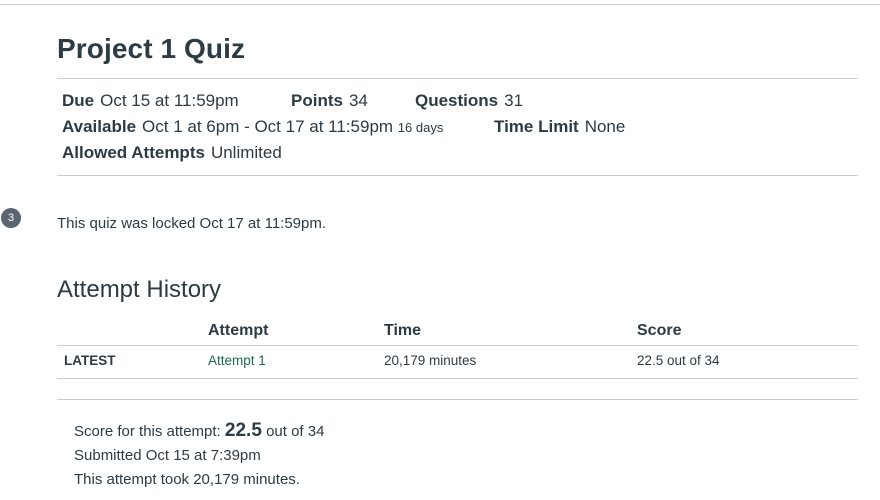  What do you see at coordinates (457, 378) in the screenshot?
I see `table-row-divider` at bounding box center [457, 378].